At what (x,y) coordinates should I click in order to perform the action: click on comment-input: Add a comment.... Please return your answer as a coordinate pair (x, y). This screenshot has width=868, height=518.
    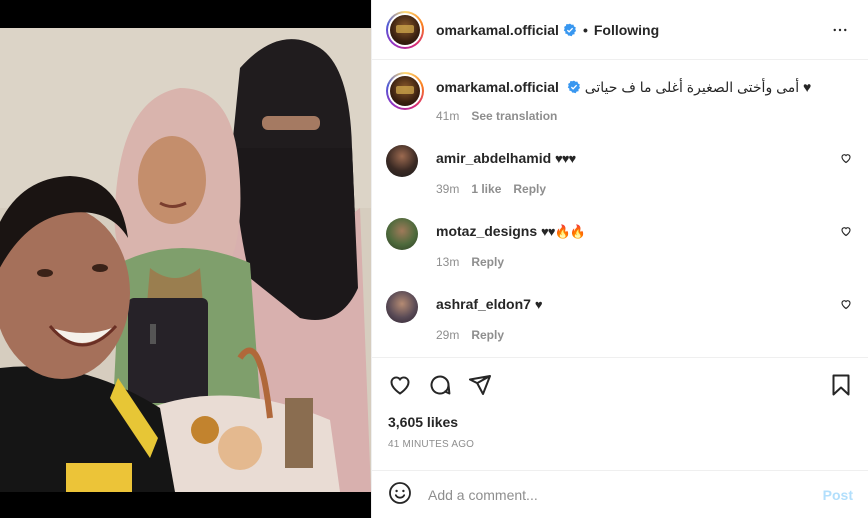
    Looking at the image, I should click on (625, 495).